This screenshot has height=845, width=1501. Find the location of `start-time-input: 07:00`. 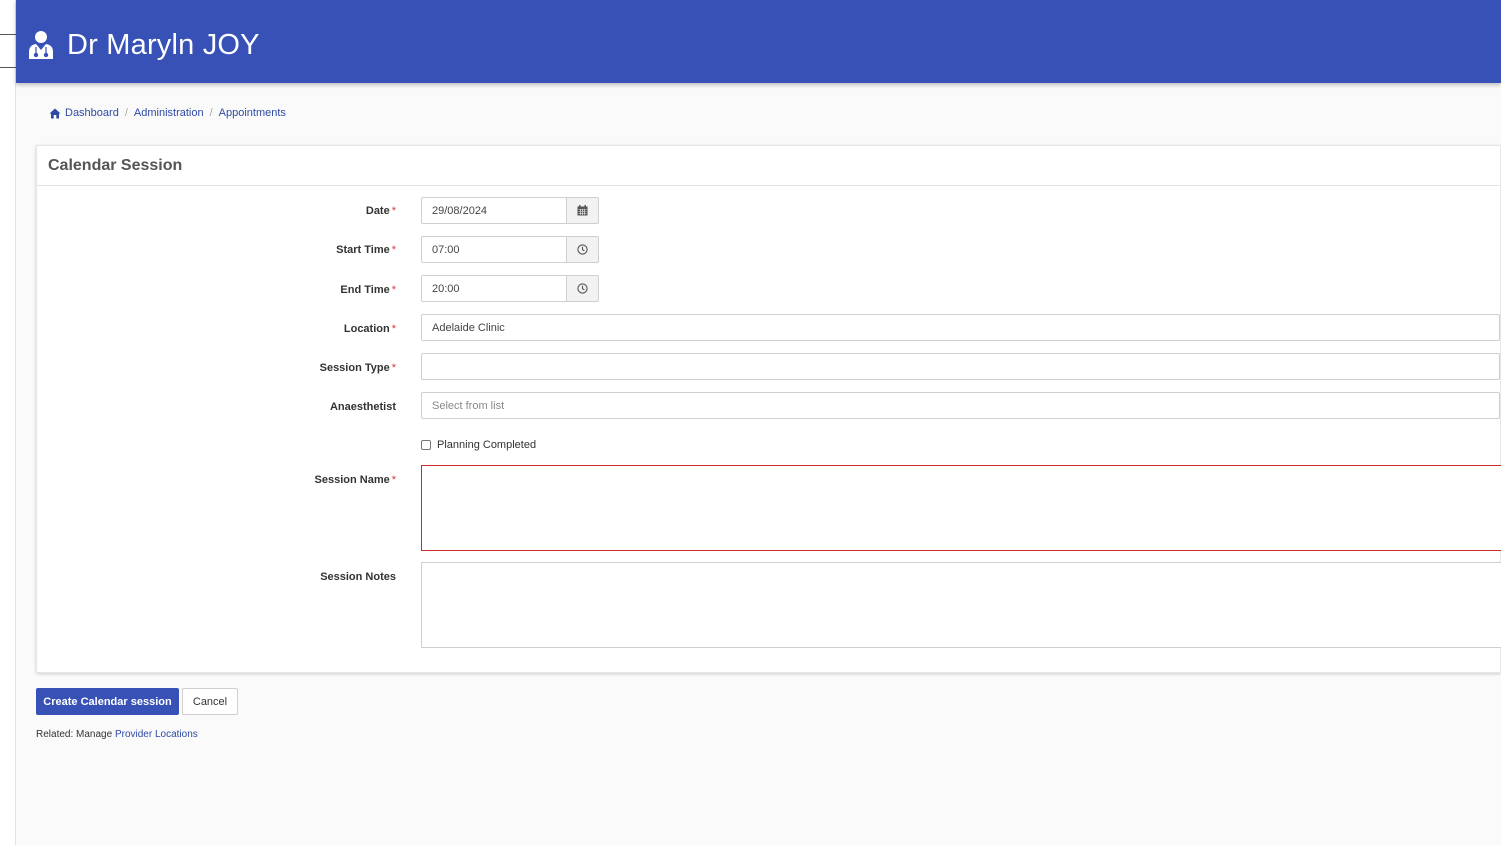

start-time-input: 07:00 is located at coordinates (494, 249).